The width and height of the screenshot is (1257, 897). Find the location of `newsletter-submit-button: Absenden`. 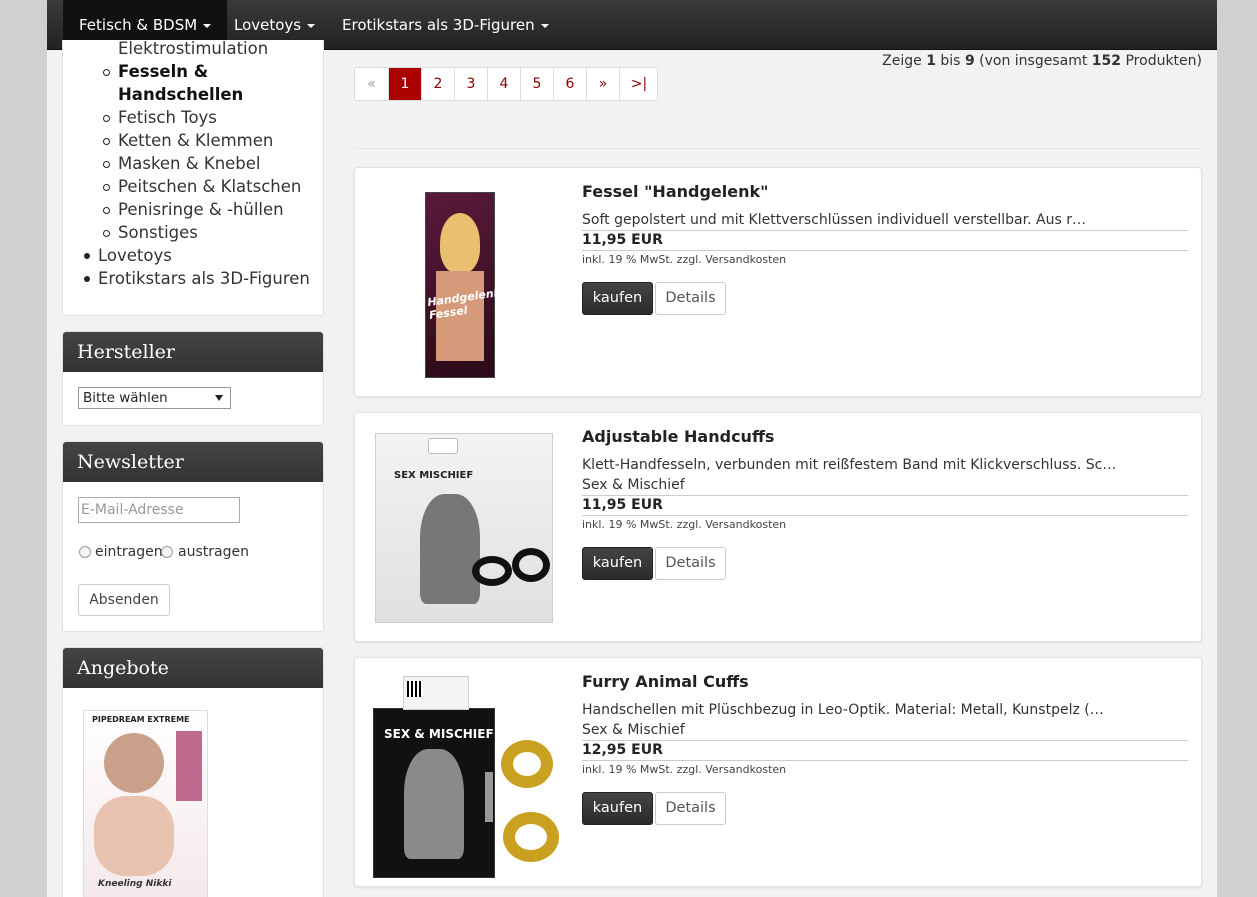

newsletter-submit-button: Absenden is located at coordinates (124, 600).